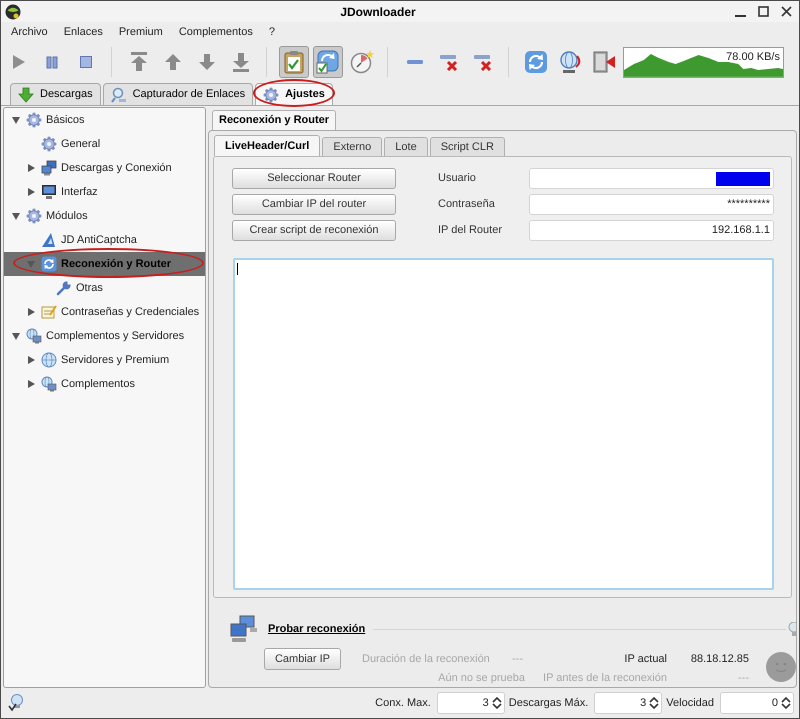  I want to click on window-title: JDownloader, so click(378, 12).